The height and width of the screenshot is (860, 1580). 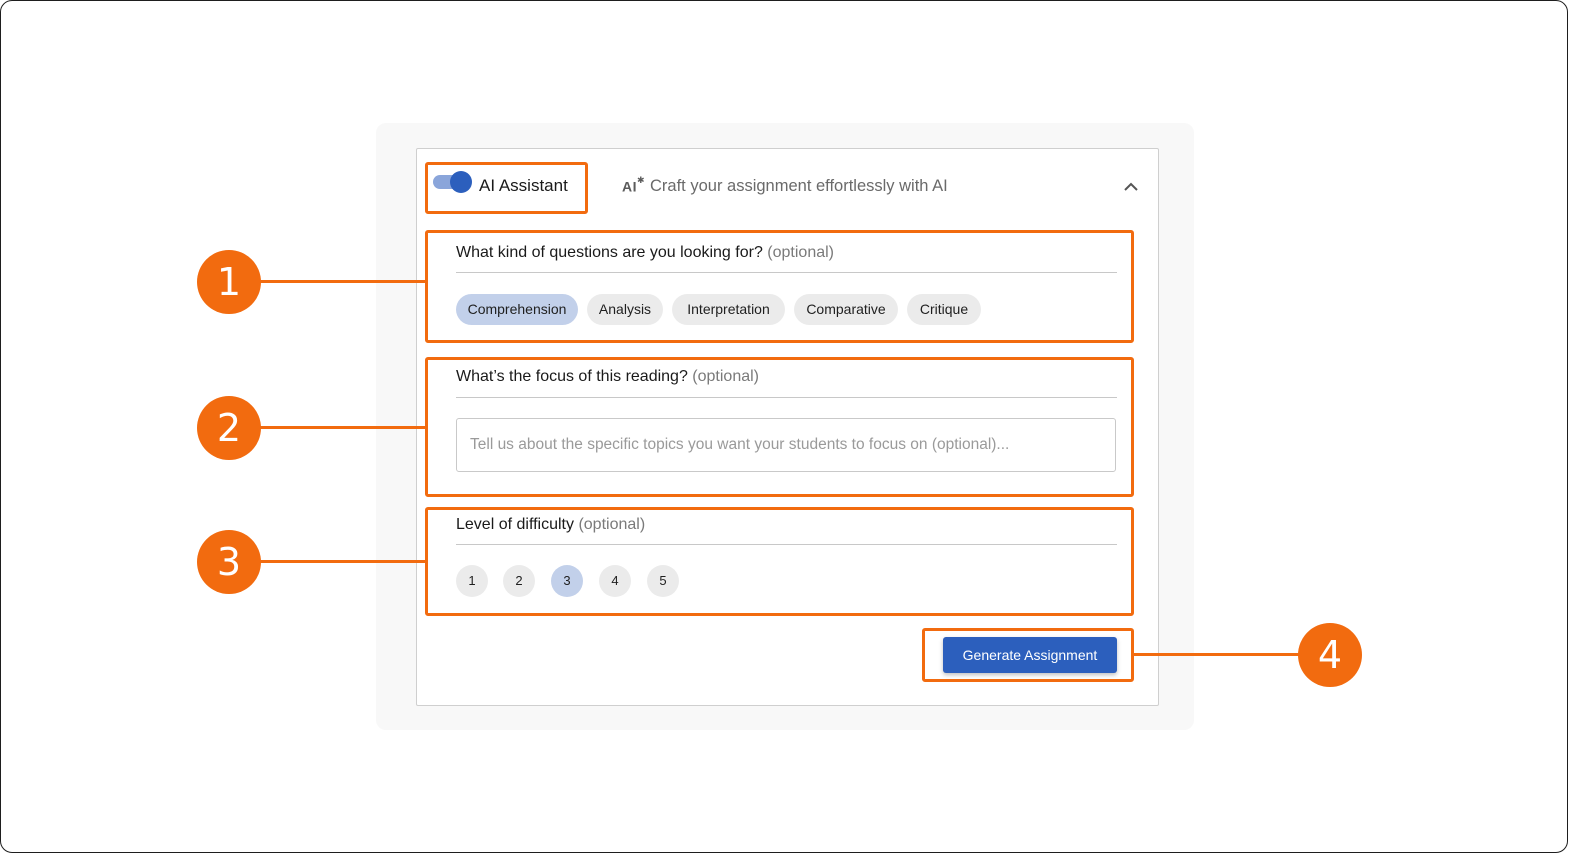 What do you see at coordinates (1330, 655) in the screenshot?
I see `annotation-marker-4: 4` at bounding box center [1330, 655].